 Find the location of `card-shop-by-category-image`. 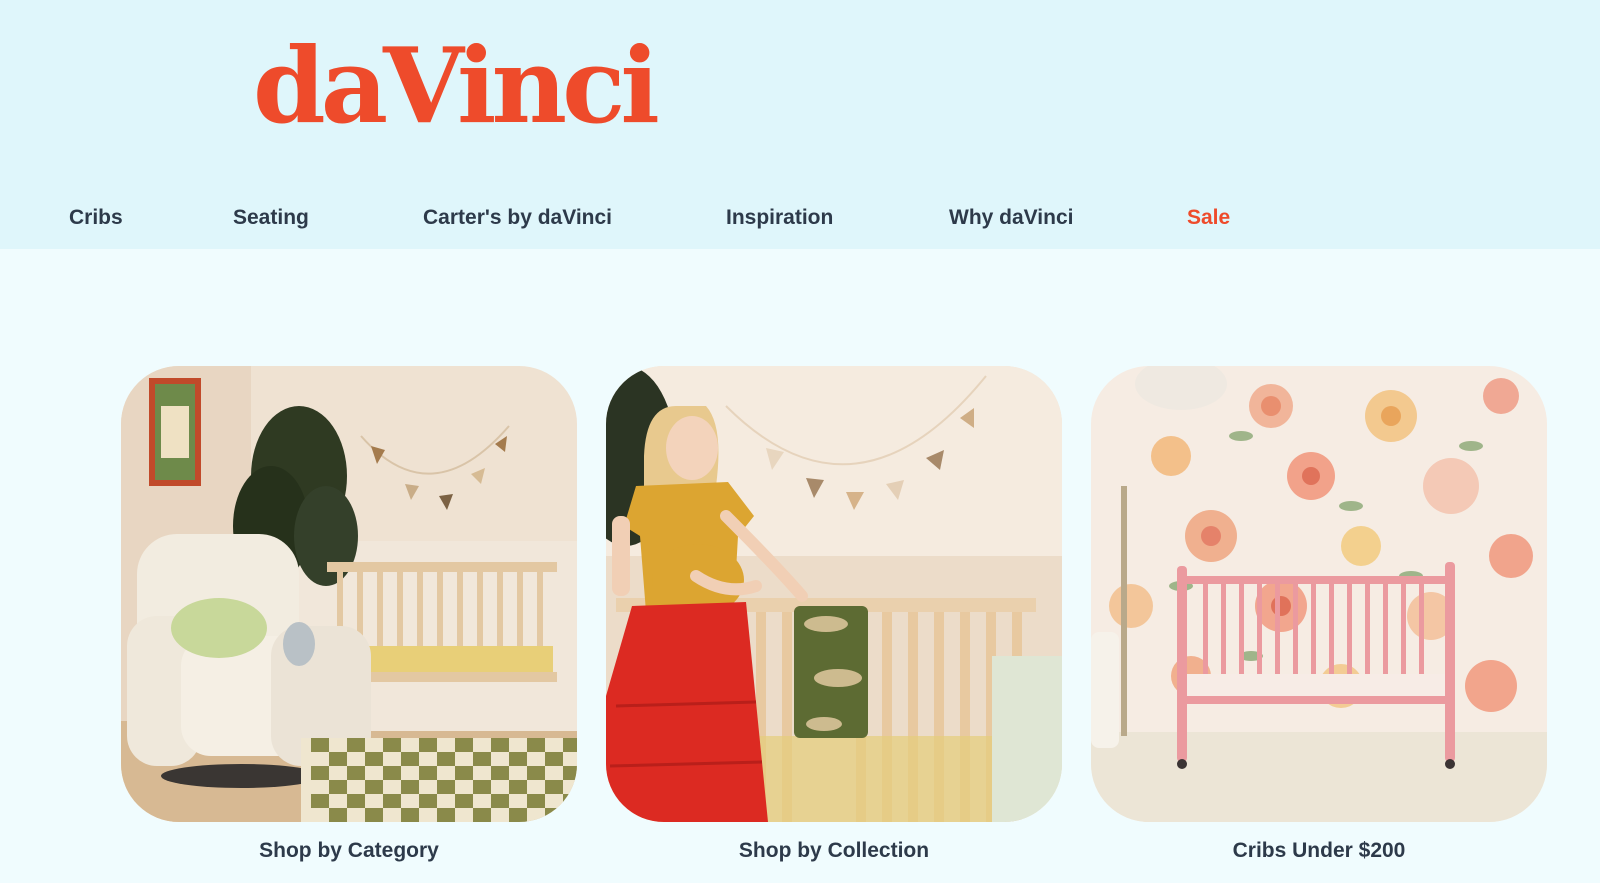

card-shop-by-category-image is located at coordinates (349, 594).